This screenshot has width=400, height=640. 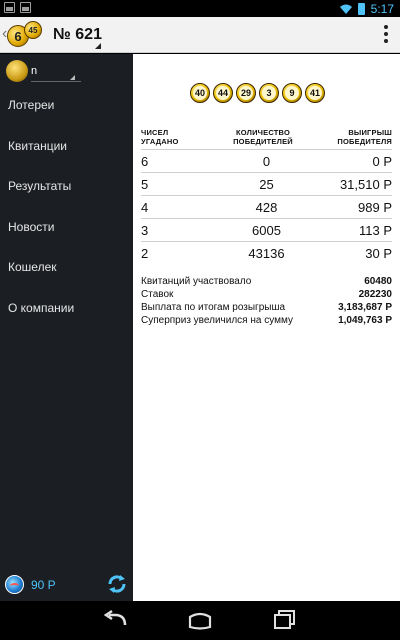 What do you see at coordinates (145, 253) in the screenshot?
I see `cell-guessed: 2` at bounding box center [145, 253].